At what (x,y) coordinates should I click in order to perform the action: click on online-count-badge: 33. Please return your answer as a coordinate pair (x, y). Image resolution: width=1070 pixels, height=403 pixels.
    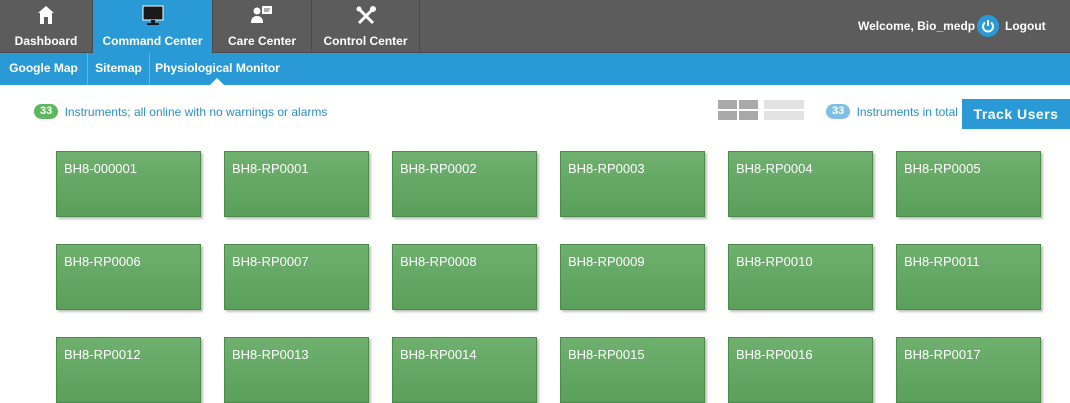
    Looking at the image, I should click on (46, 112).